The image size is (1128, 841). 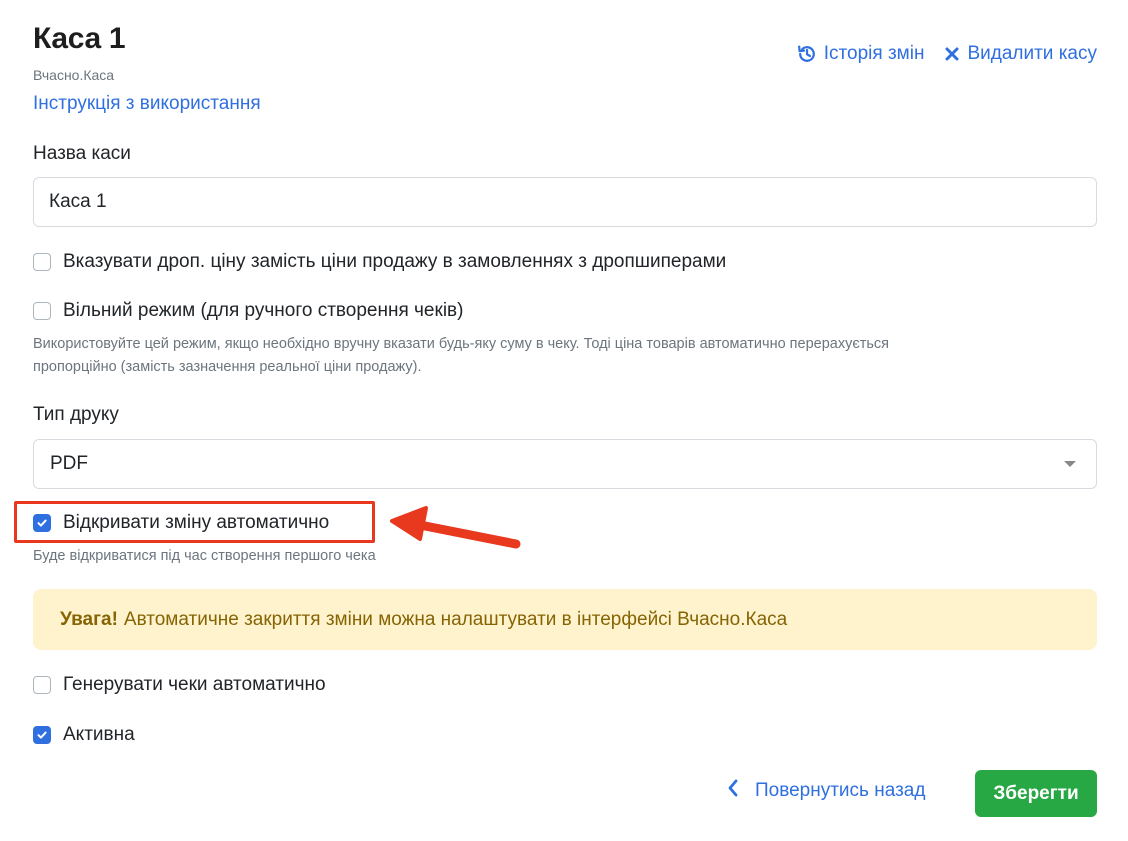 I want to click on print-type-select: PDF, so click(x=565, y=464).